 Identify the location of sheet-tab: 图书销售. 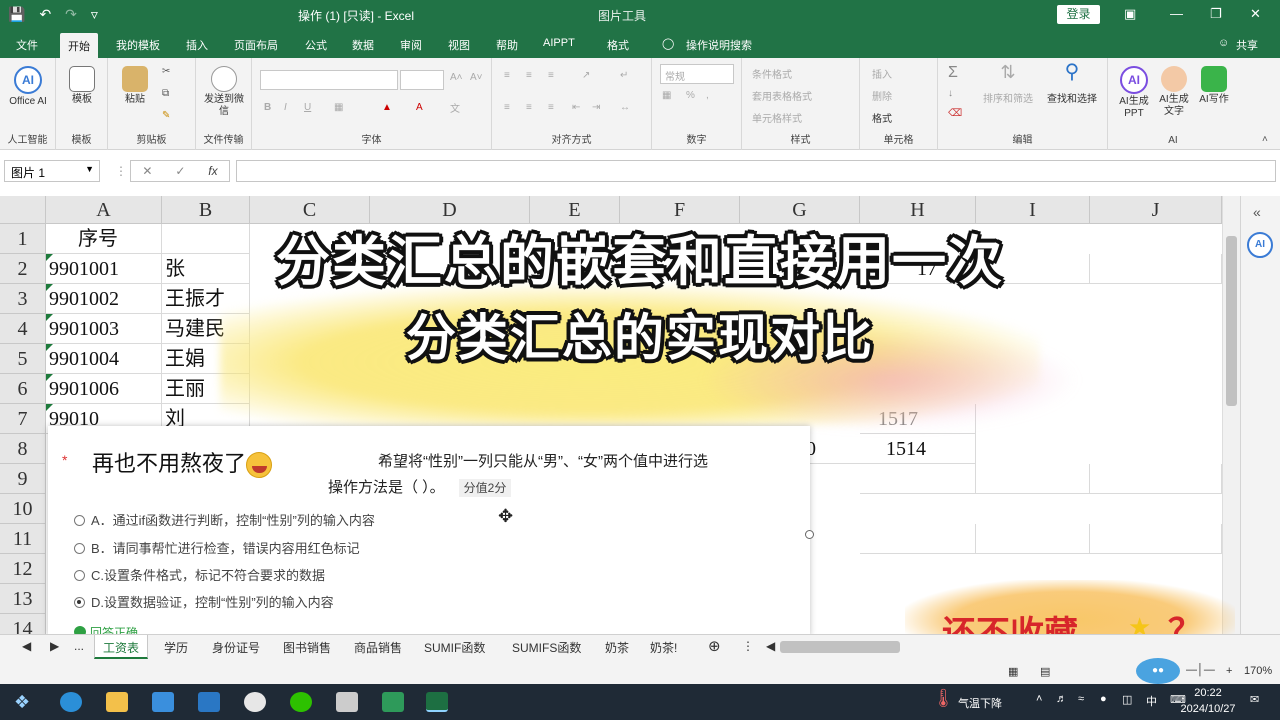
(307, 647).